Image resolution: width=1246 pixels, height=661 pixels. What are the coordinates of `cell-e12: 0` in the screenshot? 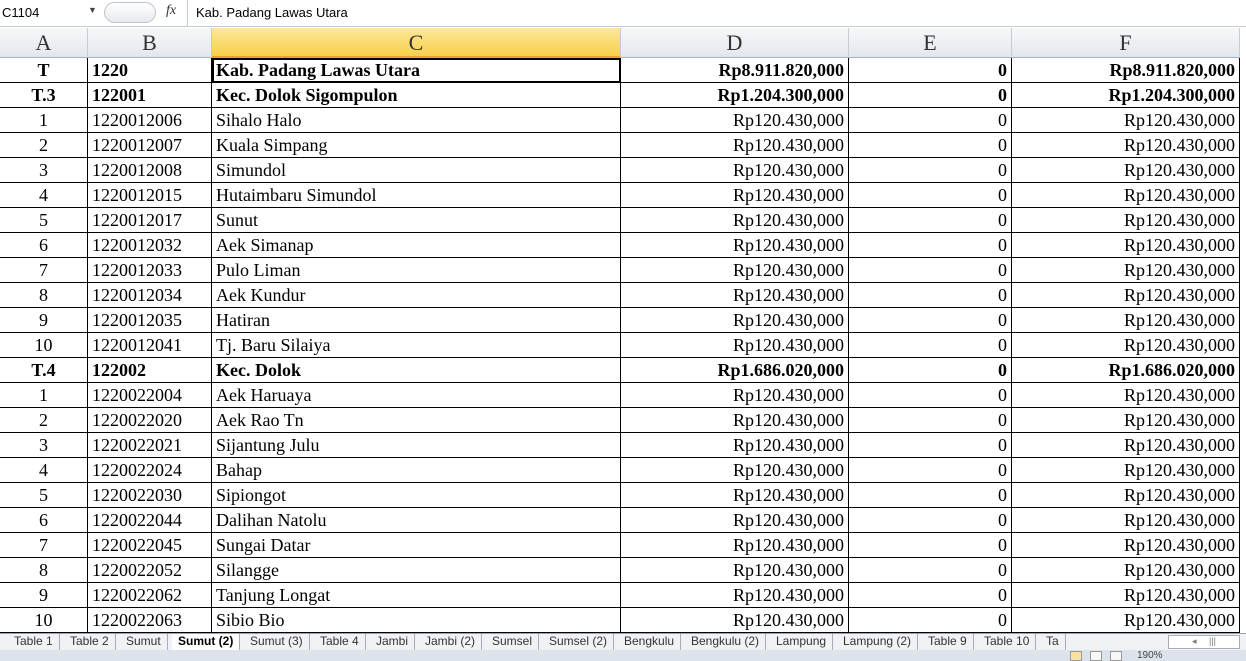 It's located at (930, 345).